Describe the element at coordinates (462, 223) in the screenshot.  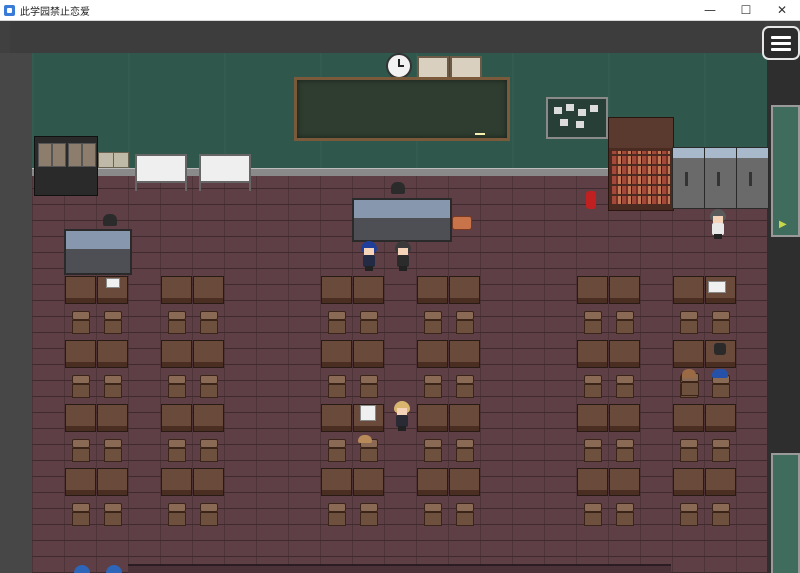
I see `school-bag-icon` at that location.